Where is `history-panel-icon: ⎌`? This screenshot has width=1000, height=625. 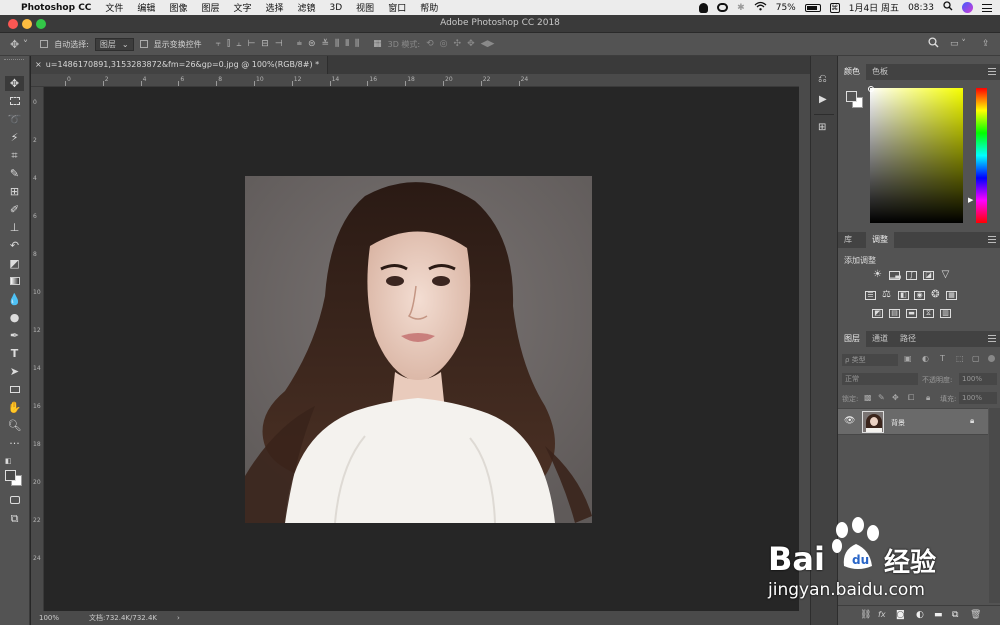 history-panel-icon: ⎌ is located at coordinates (822, 79).